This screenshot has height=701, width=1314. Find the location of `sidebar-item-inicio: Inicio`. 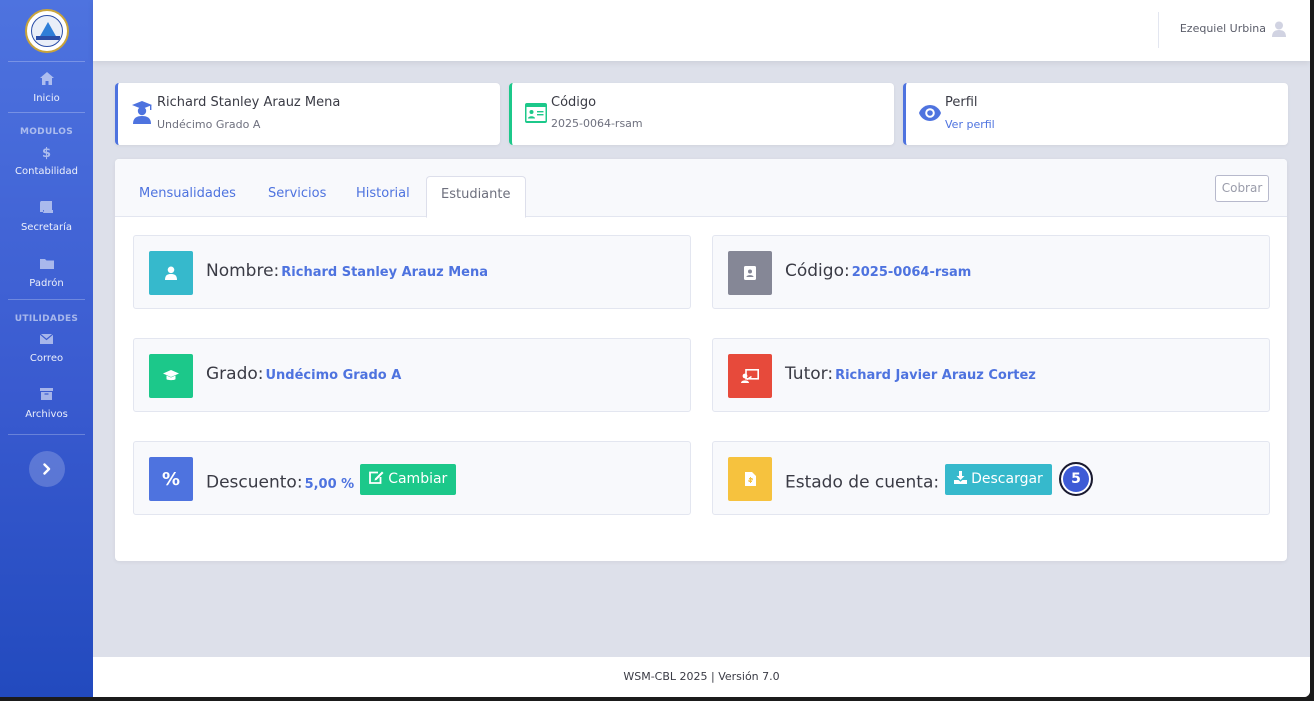

sidebar-item-inicio: Inicio is located at coordinates (46, 87).